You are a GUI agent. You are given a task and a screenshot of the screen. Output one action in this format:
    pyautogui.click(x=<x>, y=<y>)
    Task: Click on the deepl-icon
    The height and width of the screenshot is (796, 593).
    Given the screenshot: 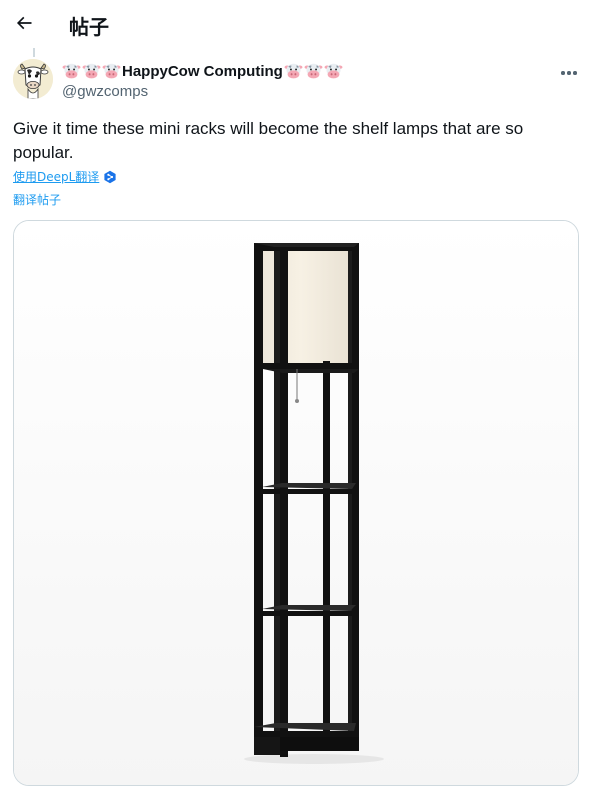 What is the action you would take?
    pyautogui.click(x=110, y=177)
    